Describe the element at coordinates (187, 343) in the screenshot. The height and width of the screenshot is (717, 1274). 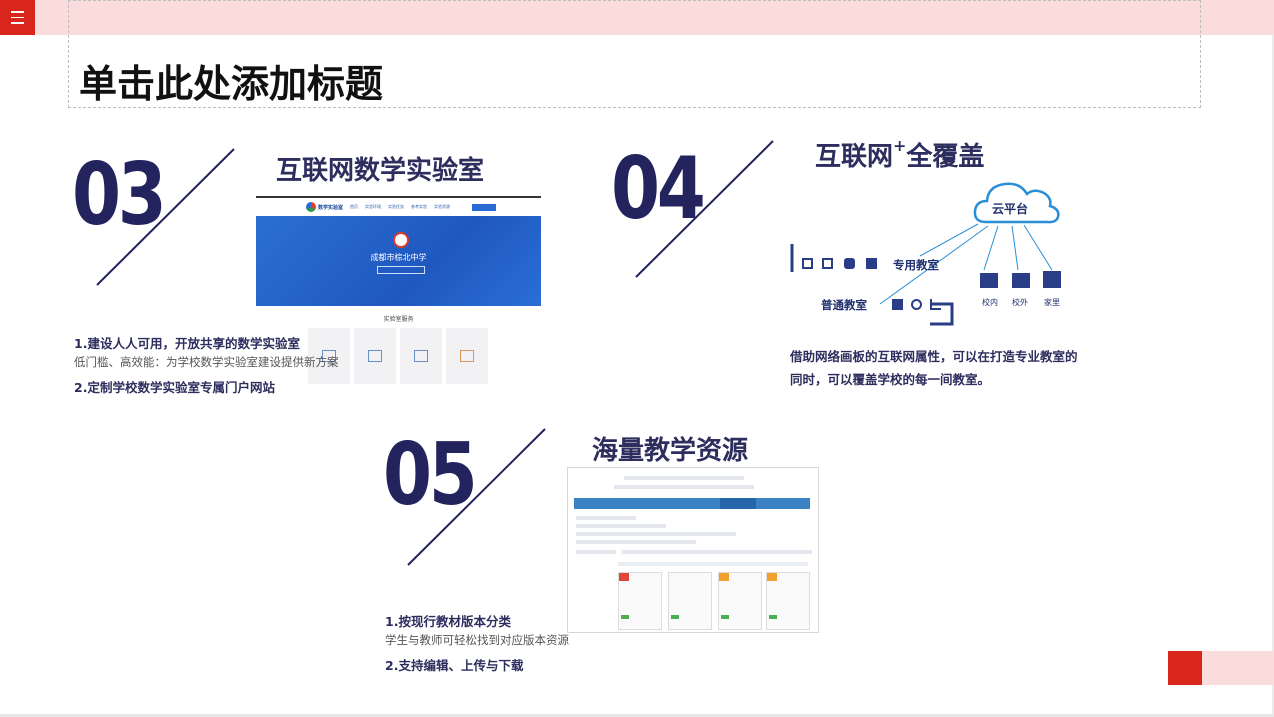
I see `sec03-point1: 1.建设人人可用，开放共享的数学实验室` at that location.